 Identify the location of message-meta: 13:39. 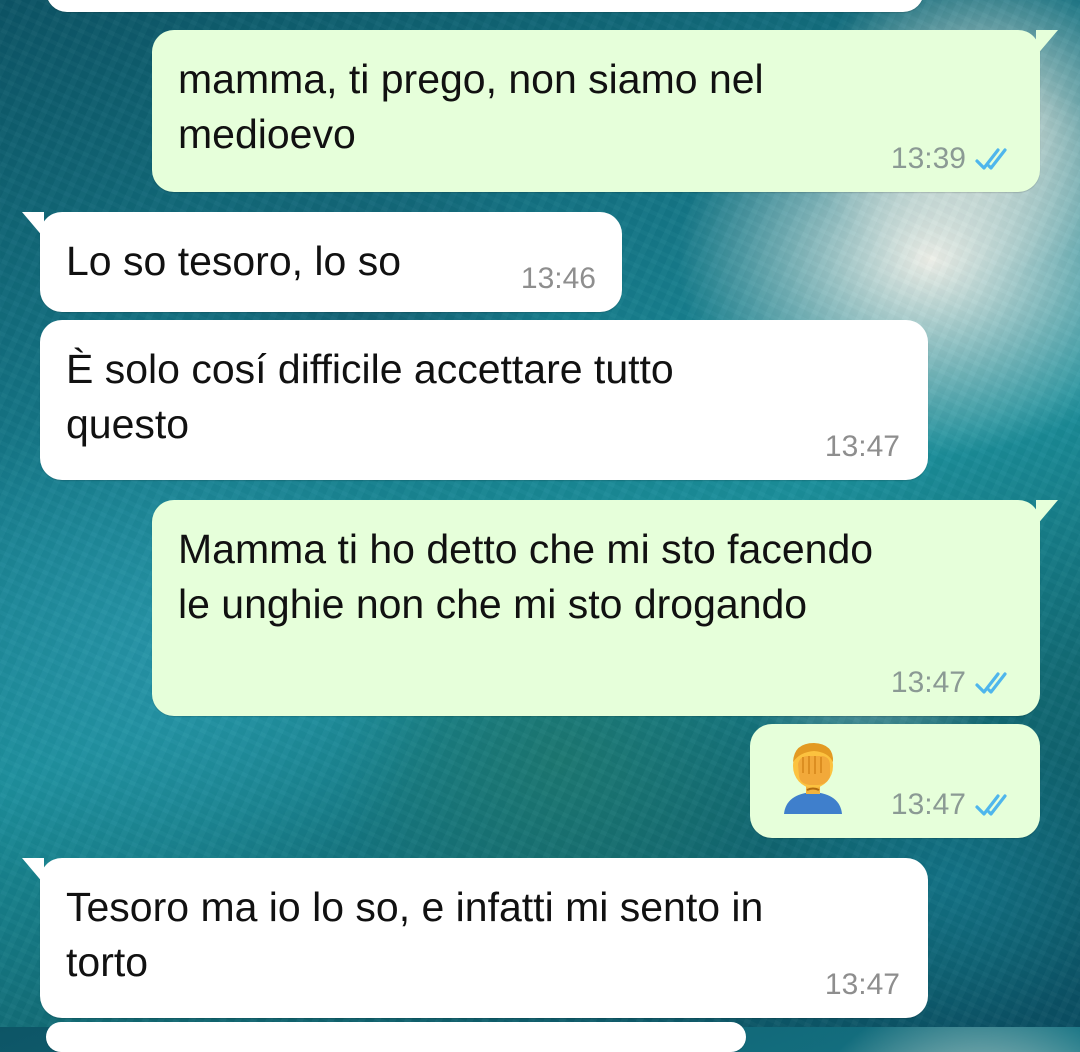
(954, 159).